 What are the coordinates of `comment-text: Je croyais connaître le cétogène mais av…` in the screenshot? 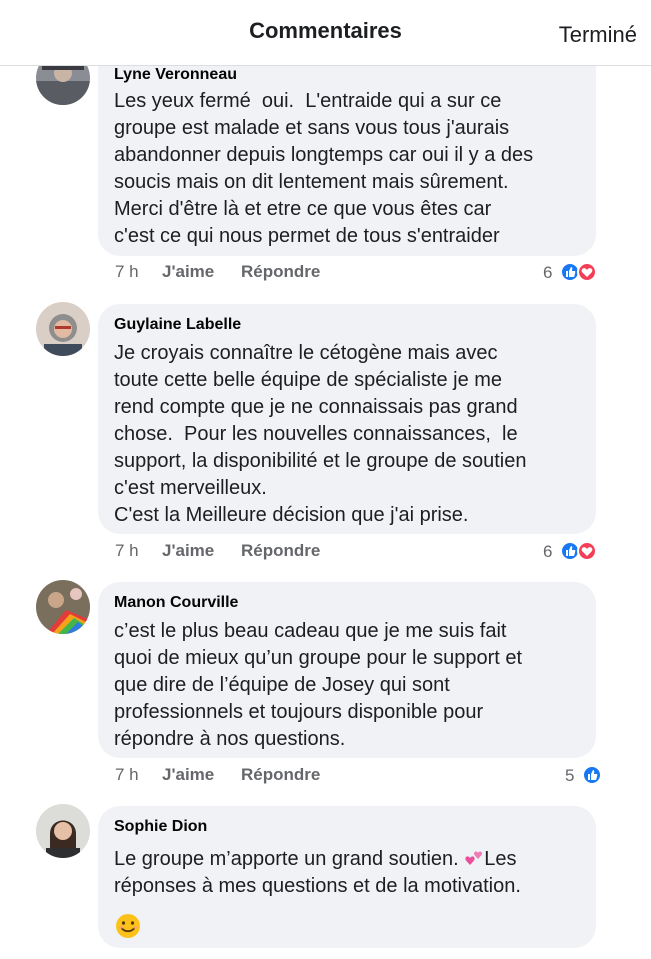 It's located at (320, 434).